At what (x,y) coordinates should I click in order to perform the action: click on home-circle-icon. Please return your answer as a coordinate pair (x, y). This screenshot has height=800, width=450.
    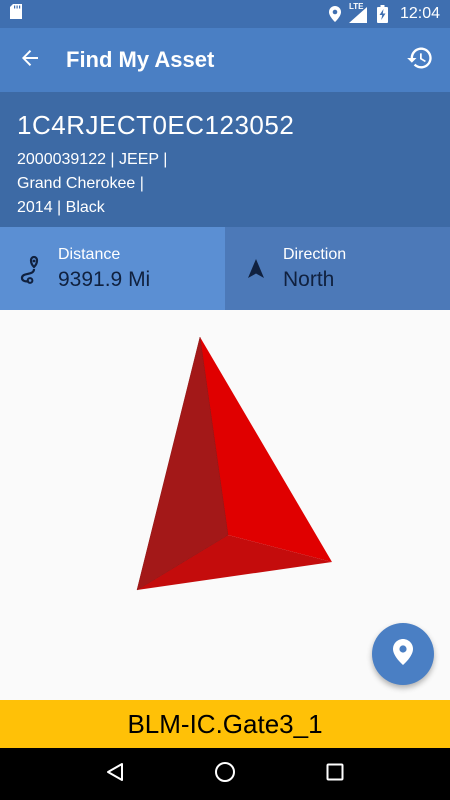
    Looking at the image, I should click on (225, 774).